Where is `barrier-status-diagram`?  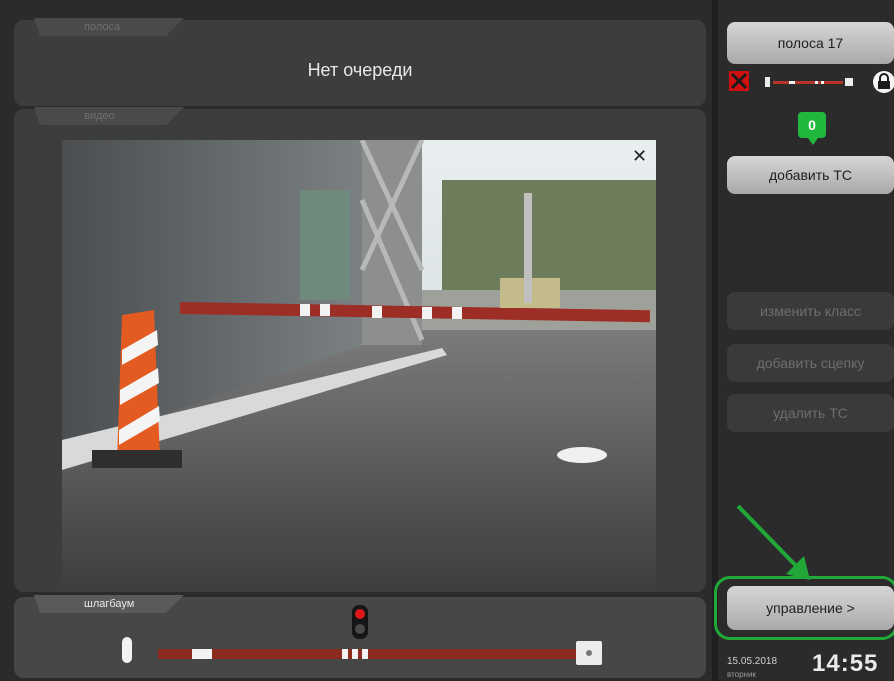 barrier-status-diagram is located at coordinates (360, 637).